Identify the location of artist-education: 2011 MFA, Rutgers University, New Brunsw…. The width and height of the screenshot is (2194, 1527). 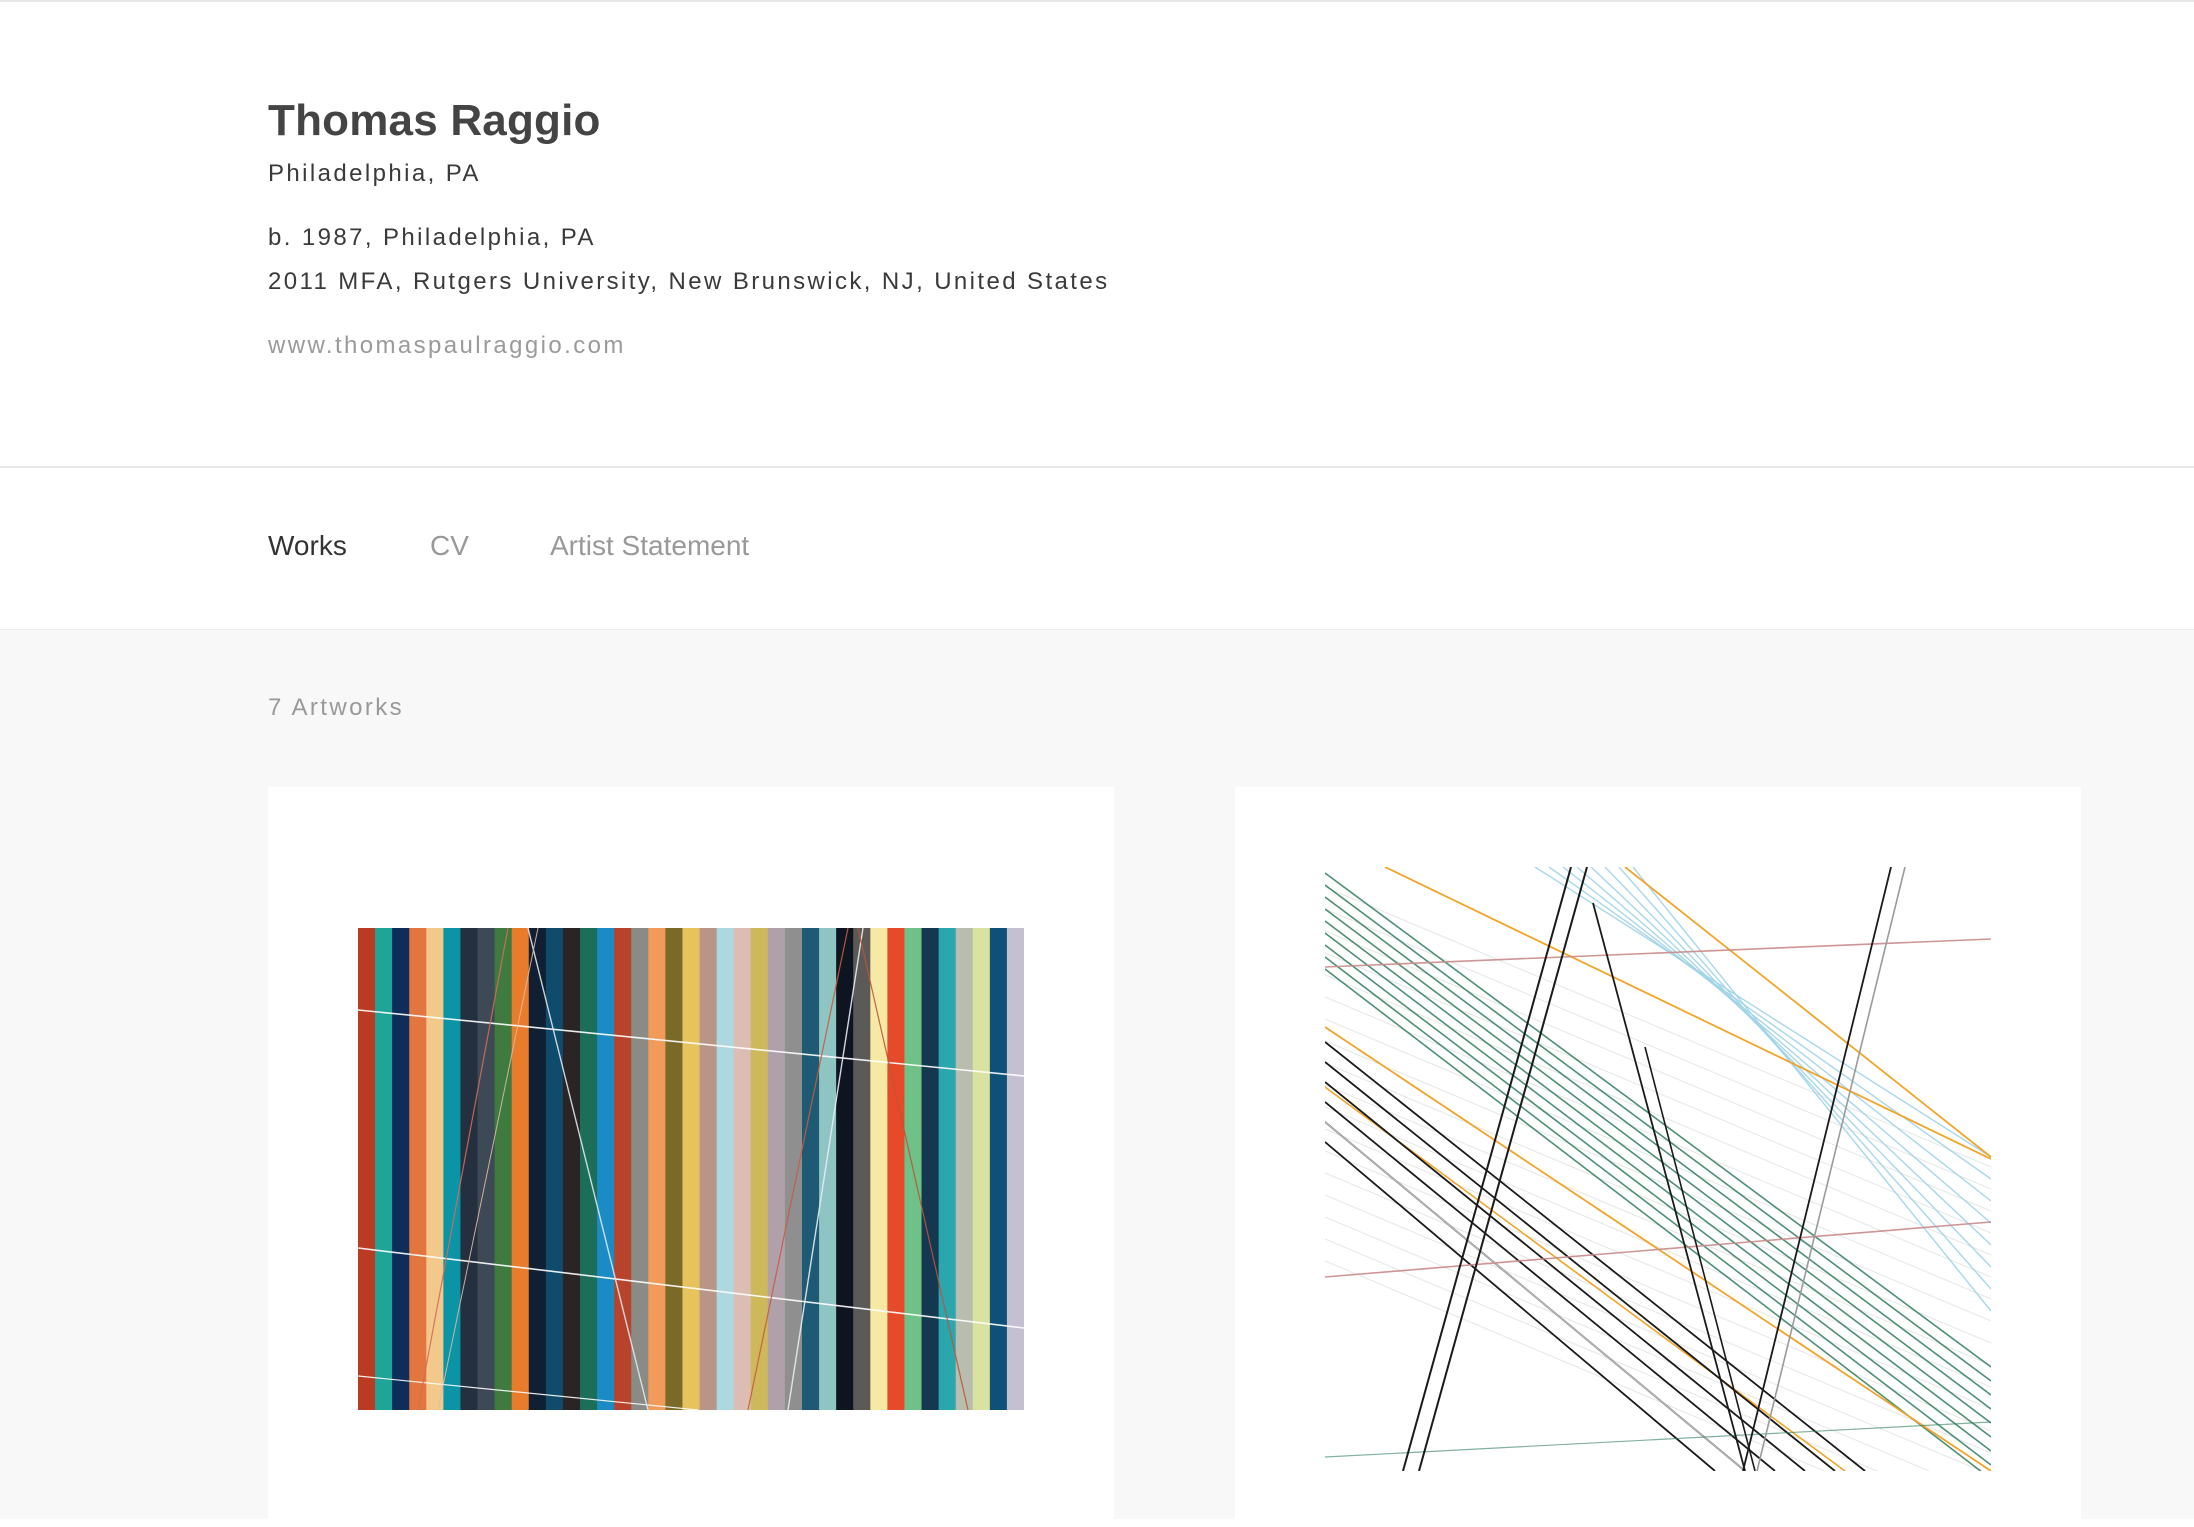
(689, 281).